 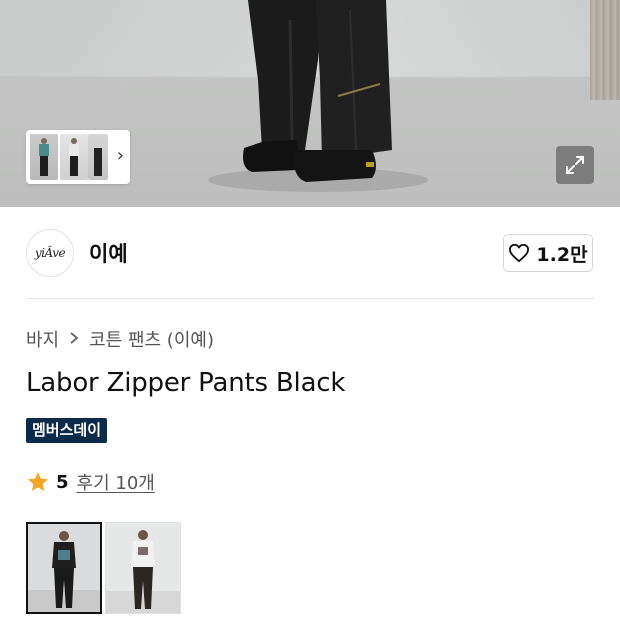 I want to click on breadcrumb-item-category: 바지, so click(x=42, y=339).